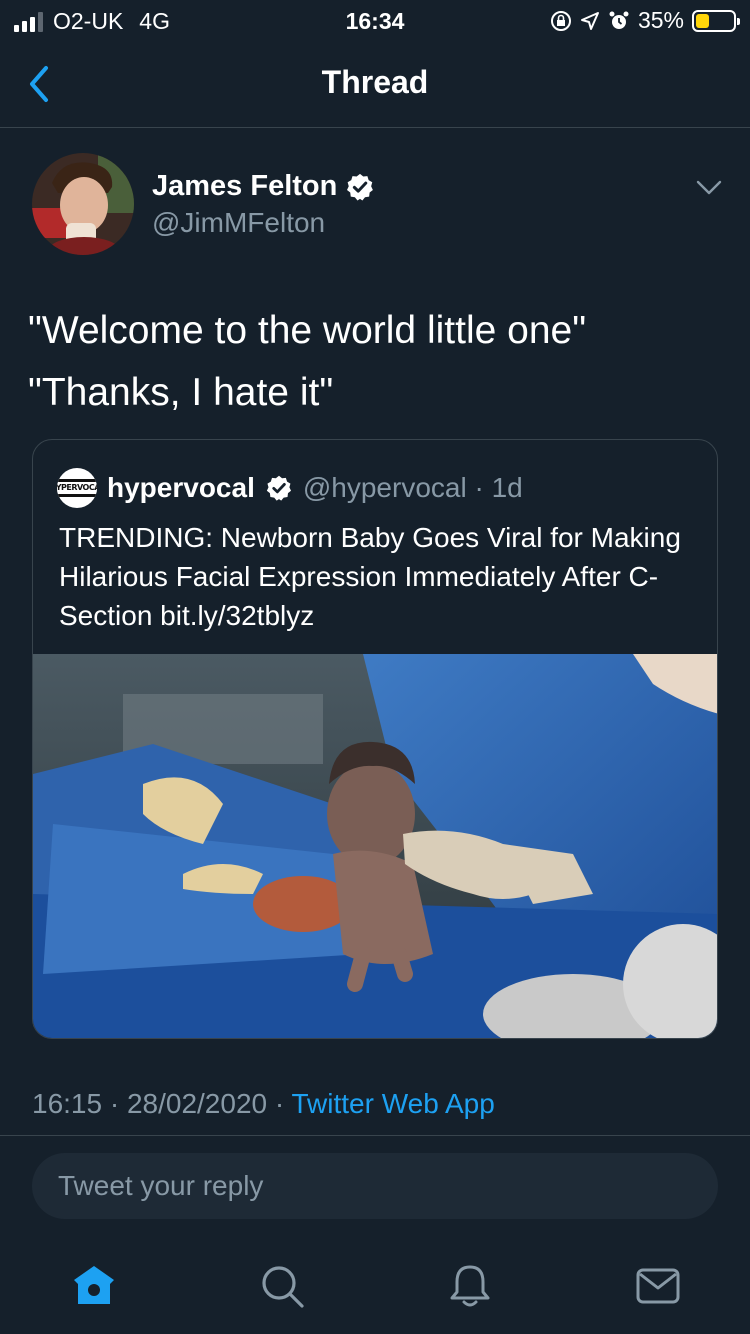  I want to click on author-avatar, so click(83, 204).